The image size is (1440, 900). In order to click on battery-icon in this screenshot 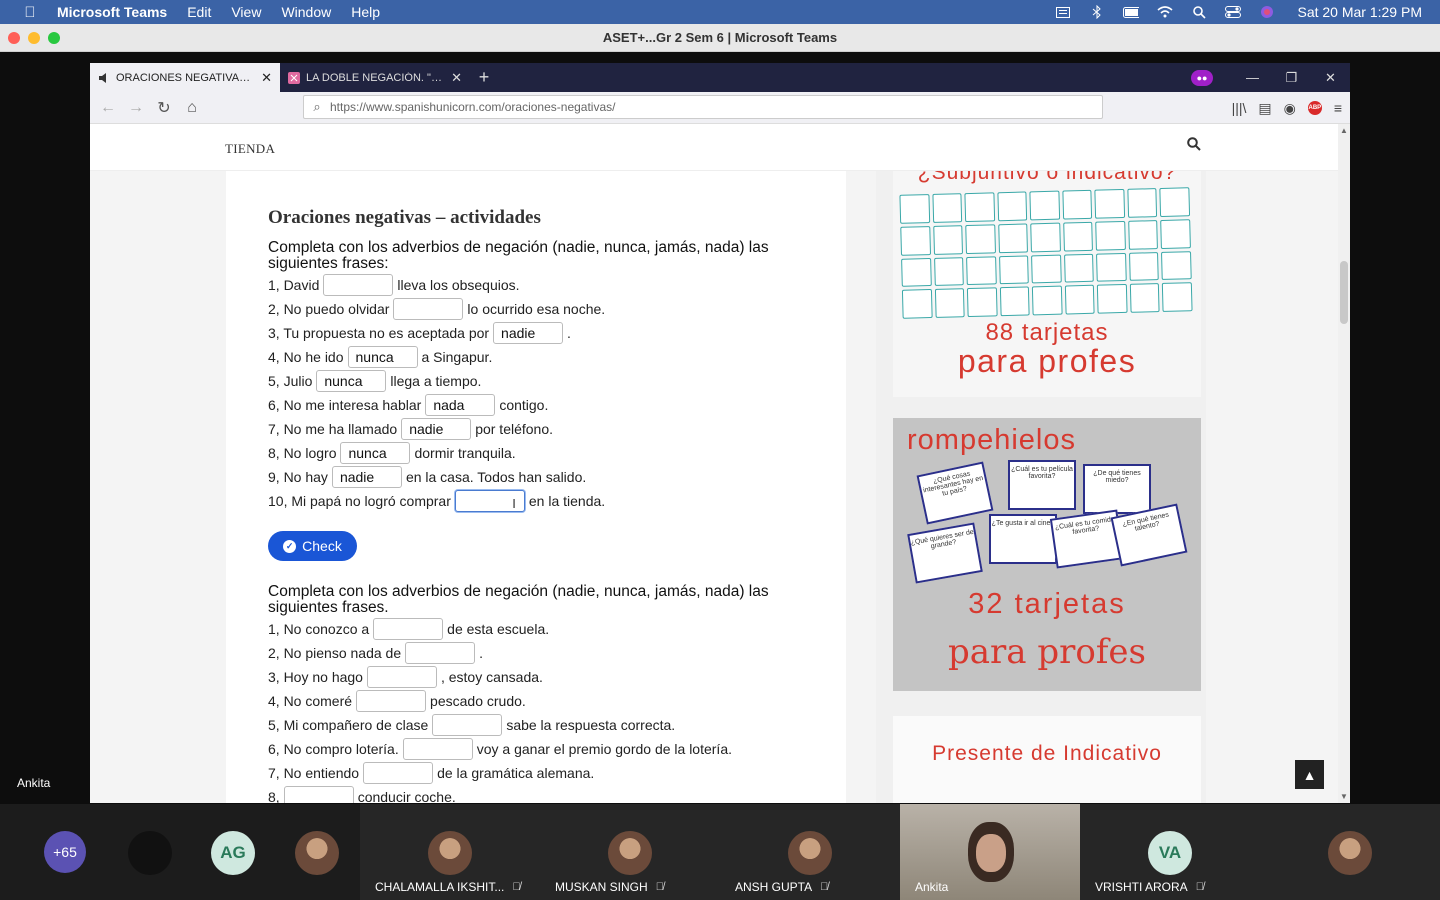, I will do `click(1131, 12)`.